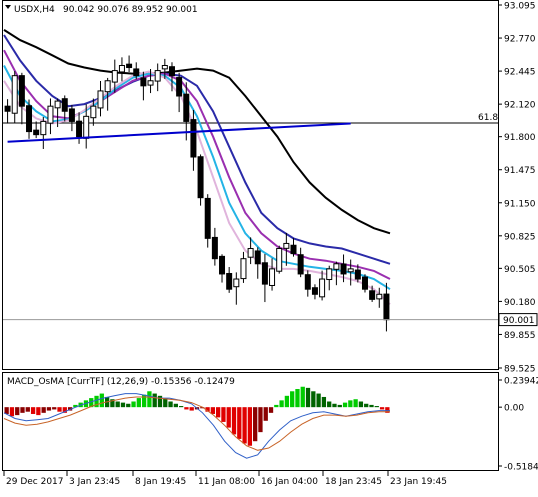 This screenshot has width=538, height=497. What do you see at coordinates (521, 468) in the screenshot?
I see `macd-tick-label: -0.51843` at bounding box center [521, 468].